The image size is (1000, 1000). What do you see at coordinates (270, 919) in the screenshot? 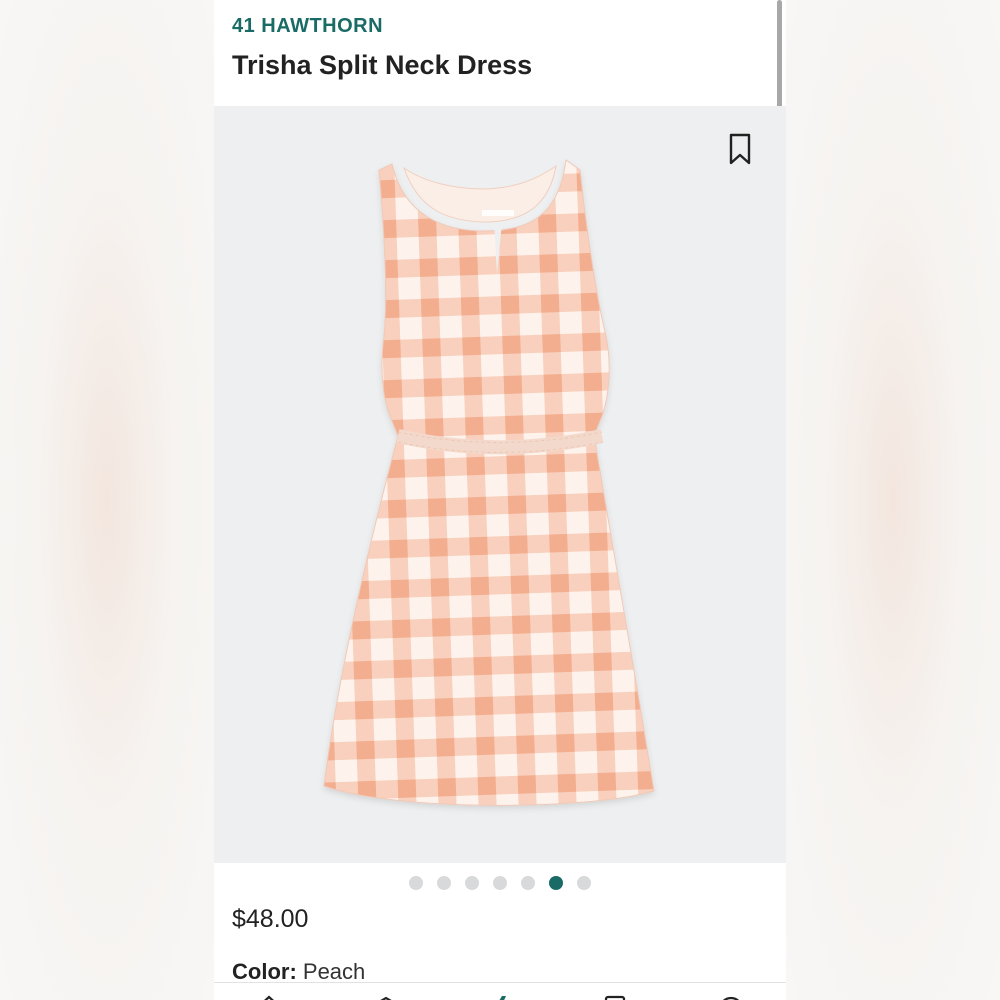
I see `product-price: $48.00` at bounding box center [270, 919].